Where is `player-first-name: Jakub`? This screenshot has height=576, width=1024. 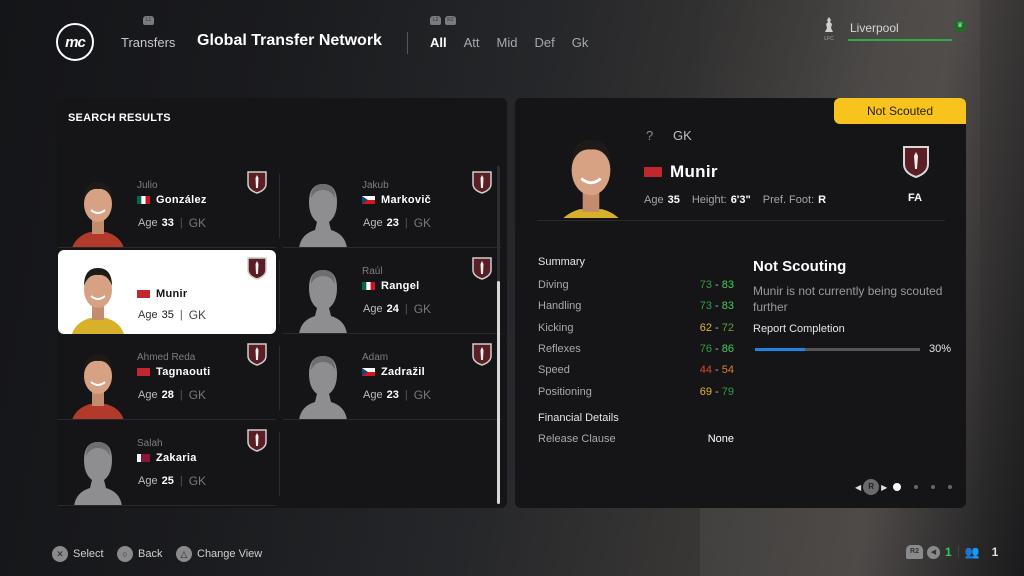 player-first-name: Jakub is located at coordinates (375, 185).